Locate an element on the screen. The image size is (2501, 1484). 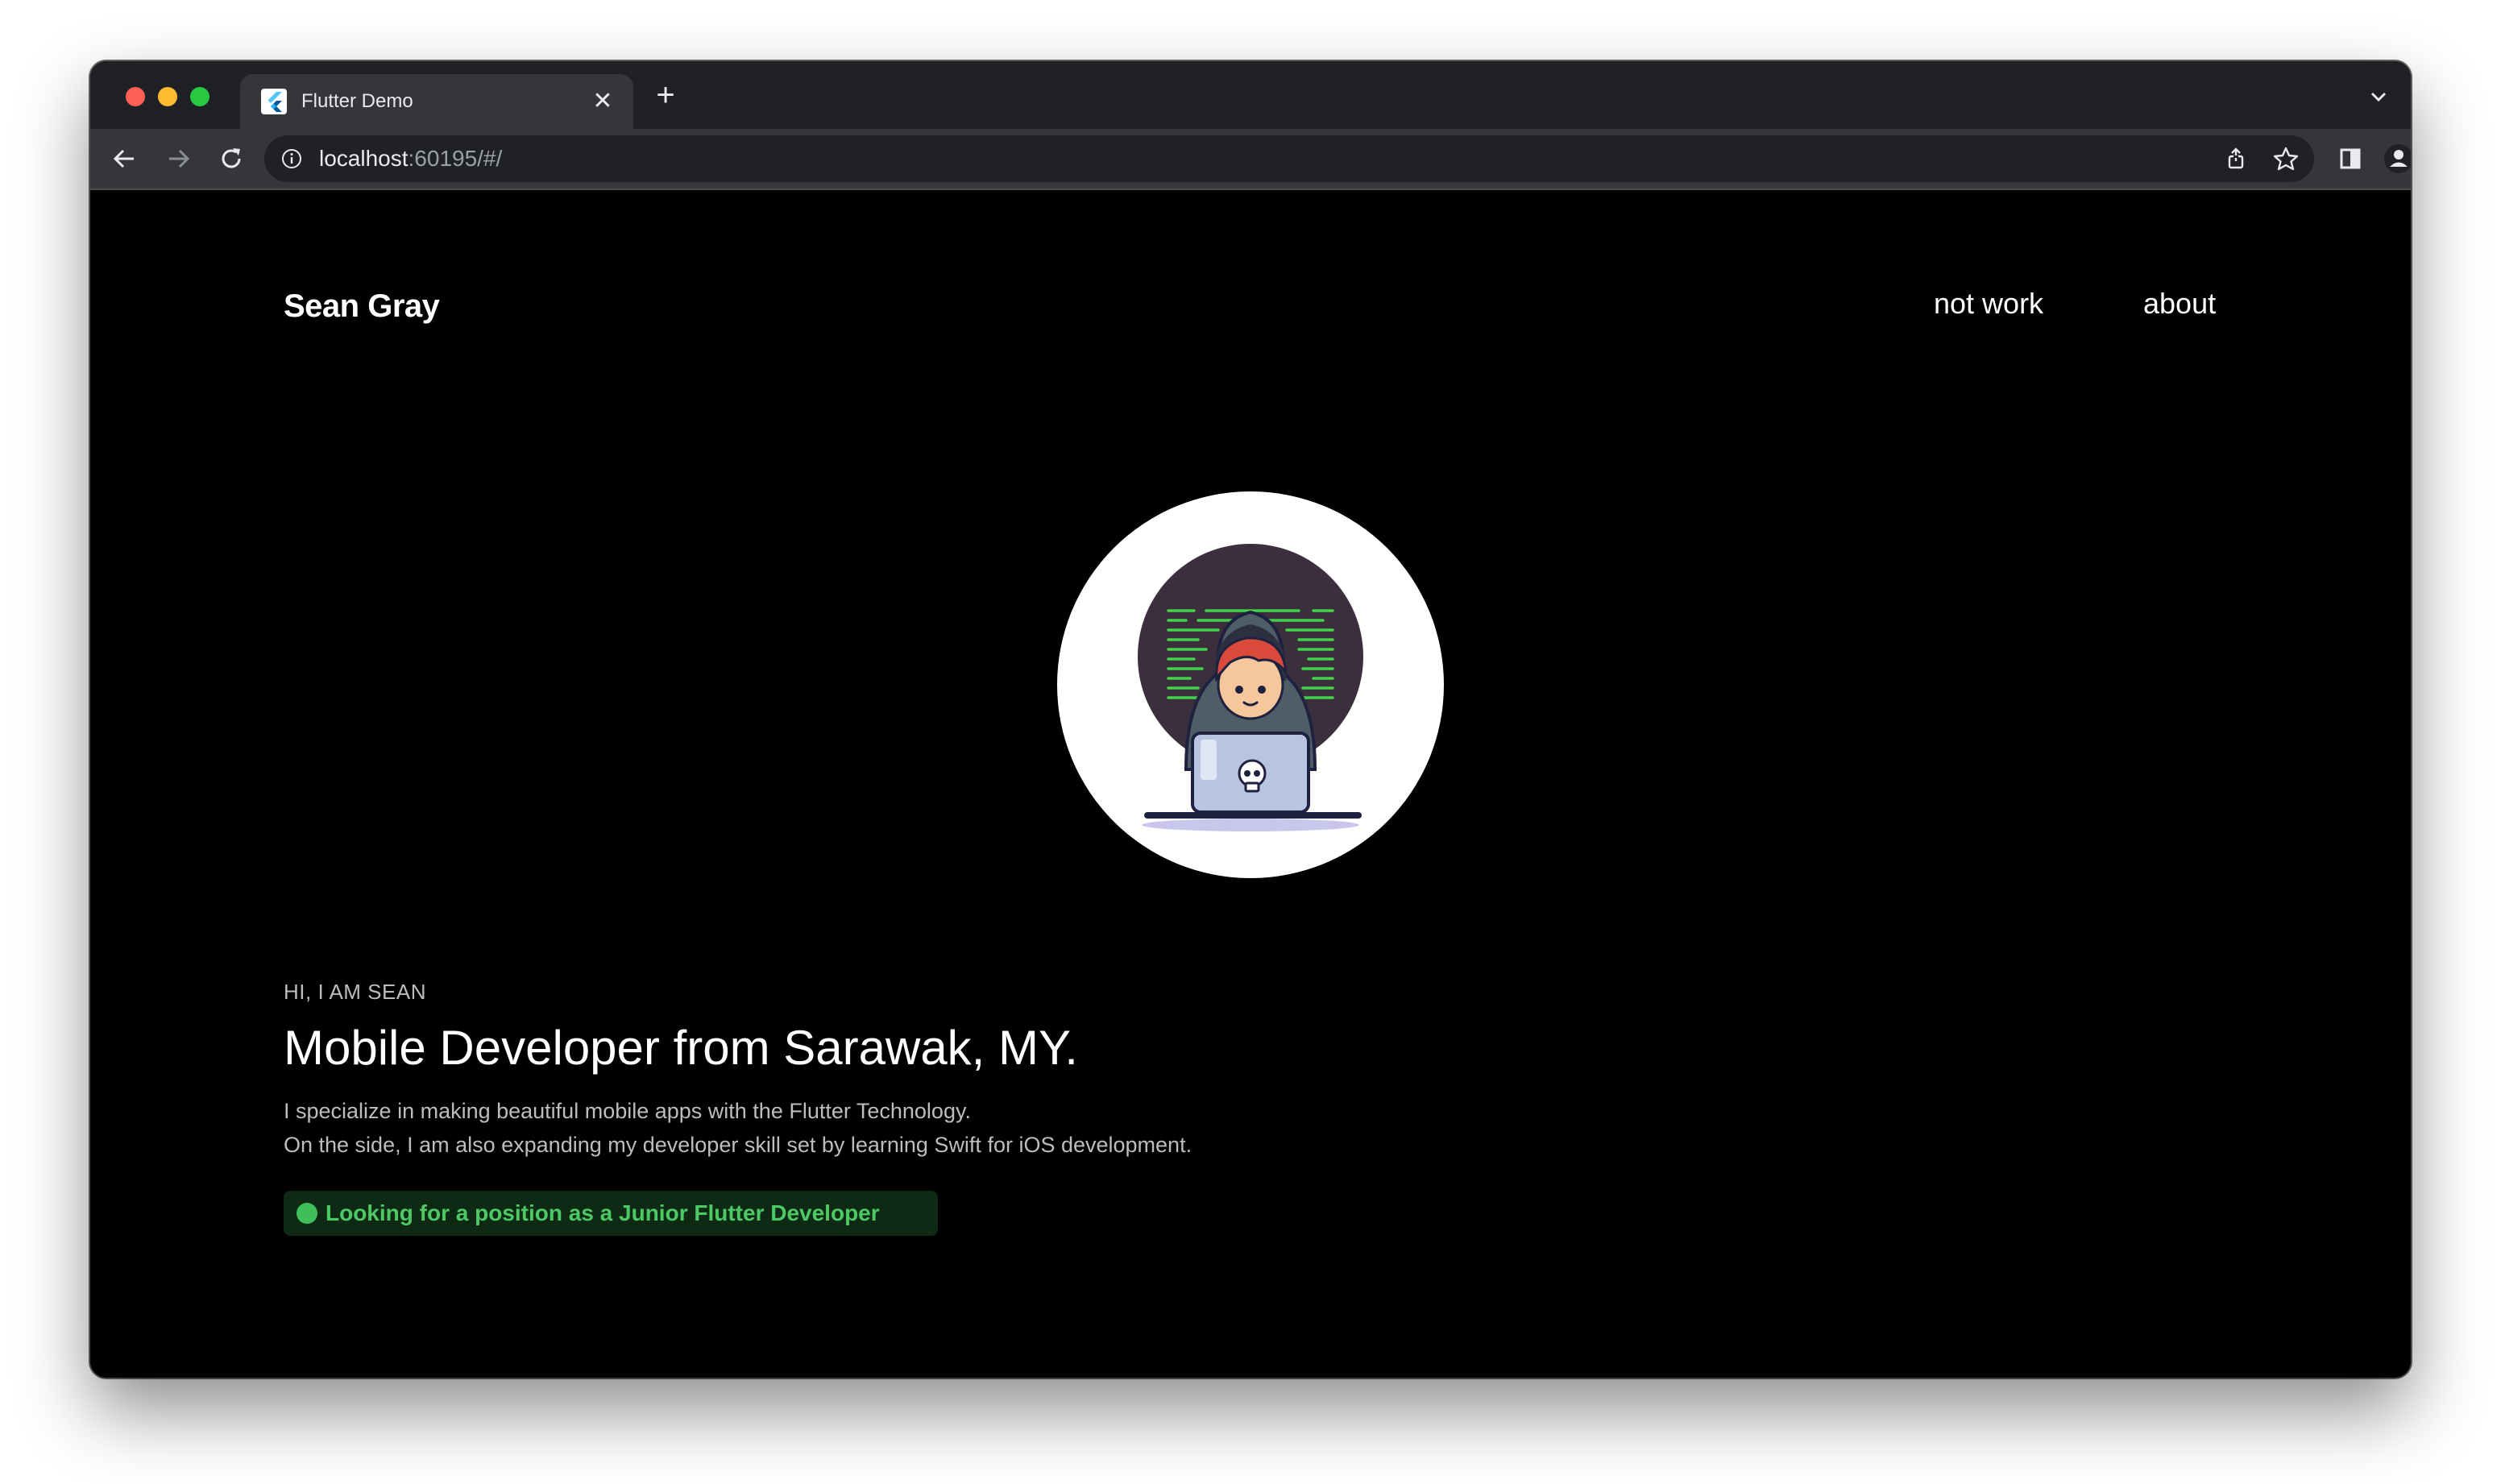
maximize-window-button is located at coordinates (199, 96).